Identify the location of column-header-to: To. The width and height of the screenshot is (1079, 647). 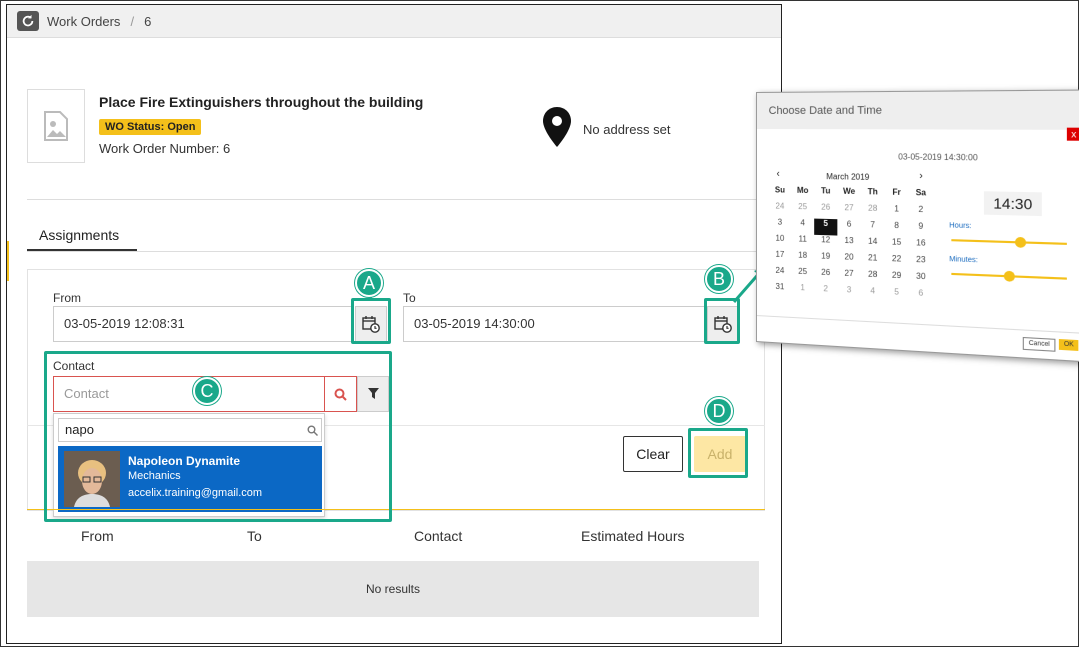
(254, 536).